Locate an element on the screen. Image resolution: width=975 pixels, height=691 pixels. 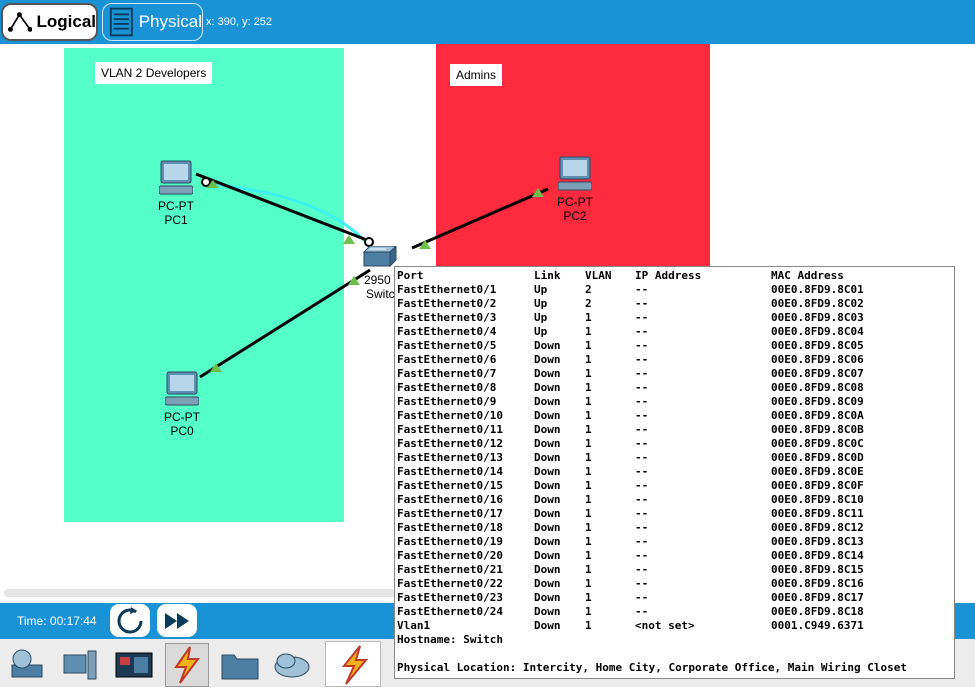
port-cell: FastEthernet0/3 is located at coordinates (447, 317).